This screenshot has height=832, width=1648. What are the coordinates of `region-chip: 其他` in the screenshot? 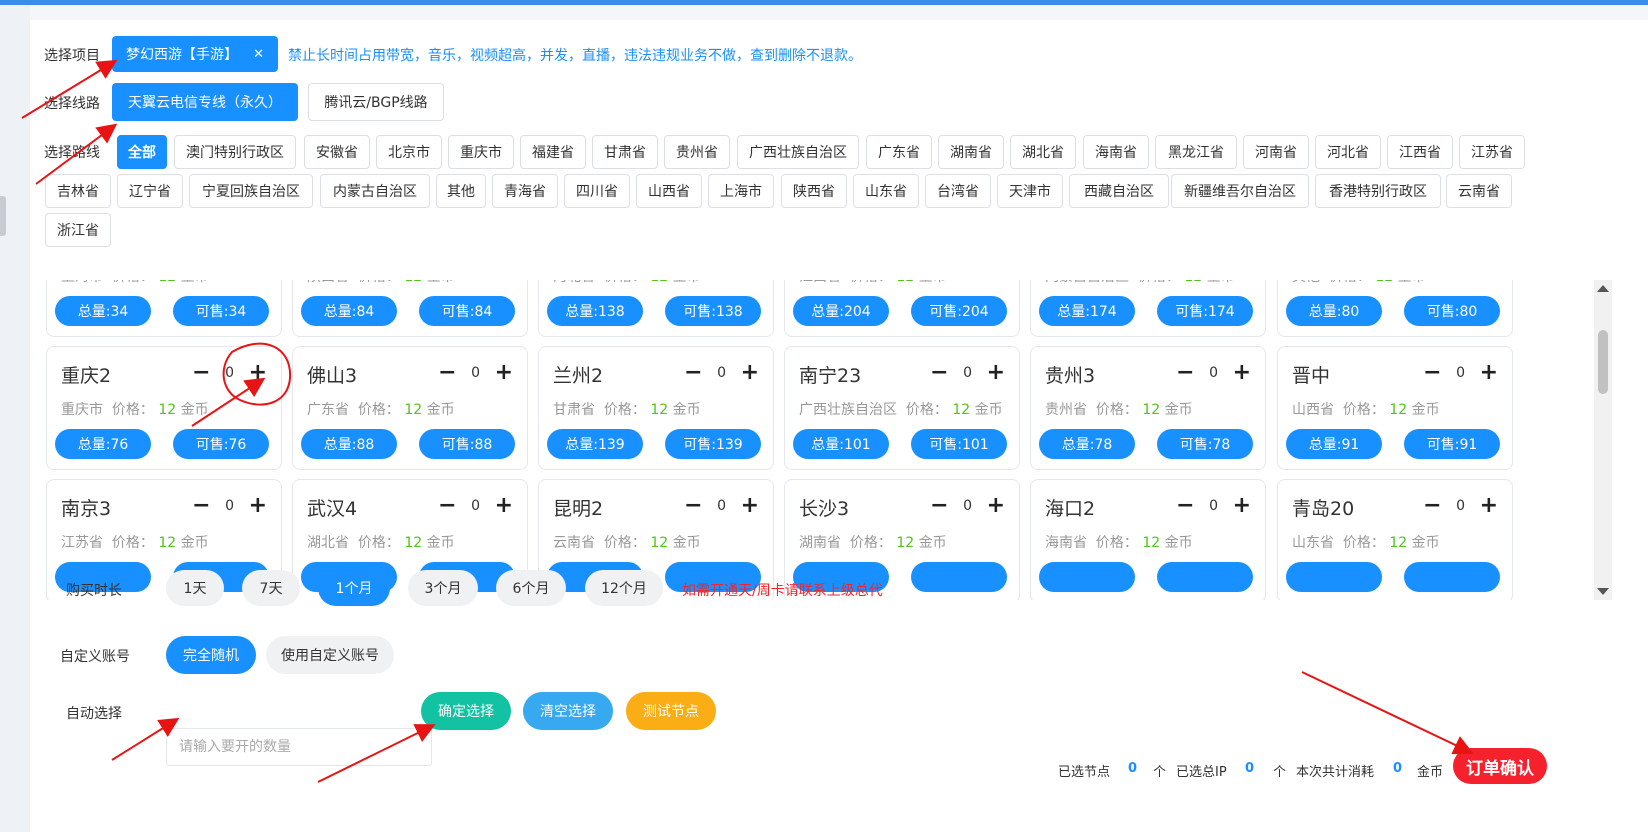 It's located at (461, 191).